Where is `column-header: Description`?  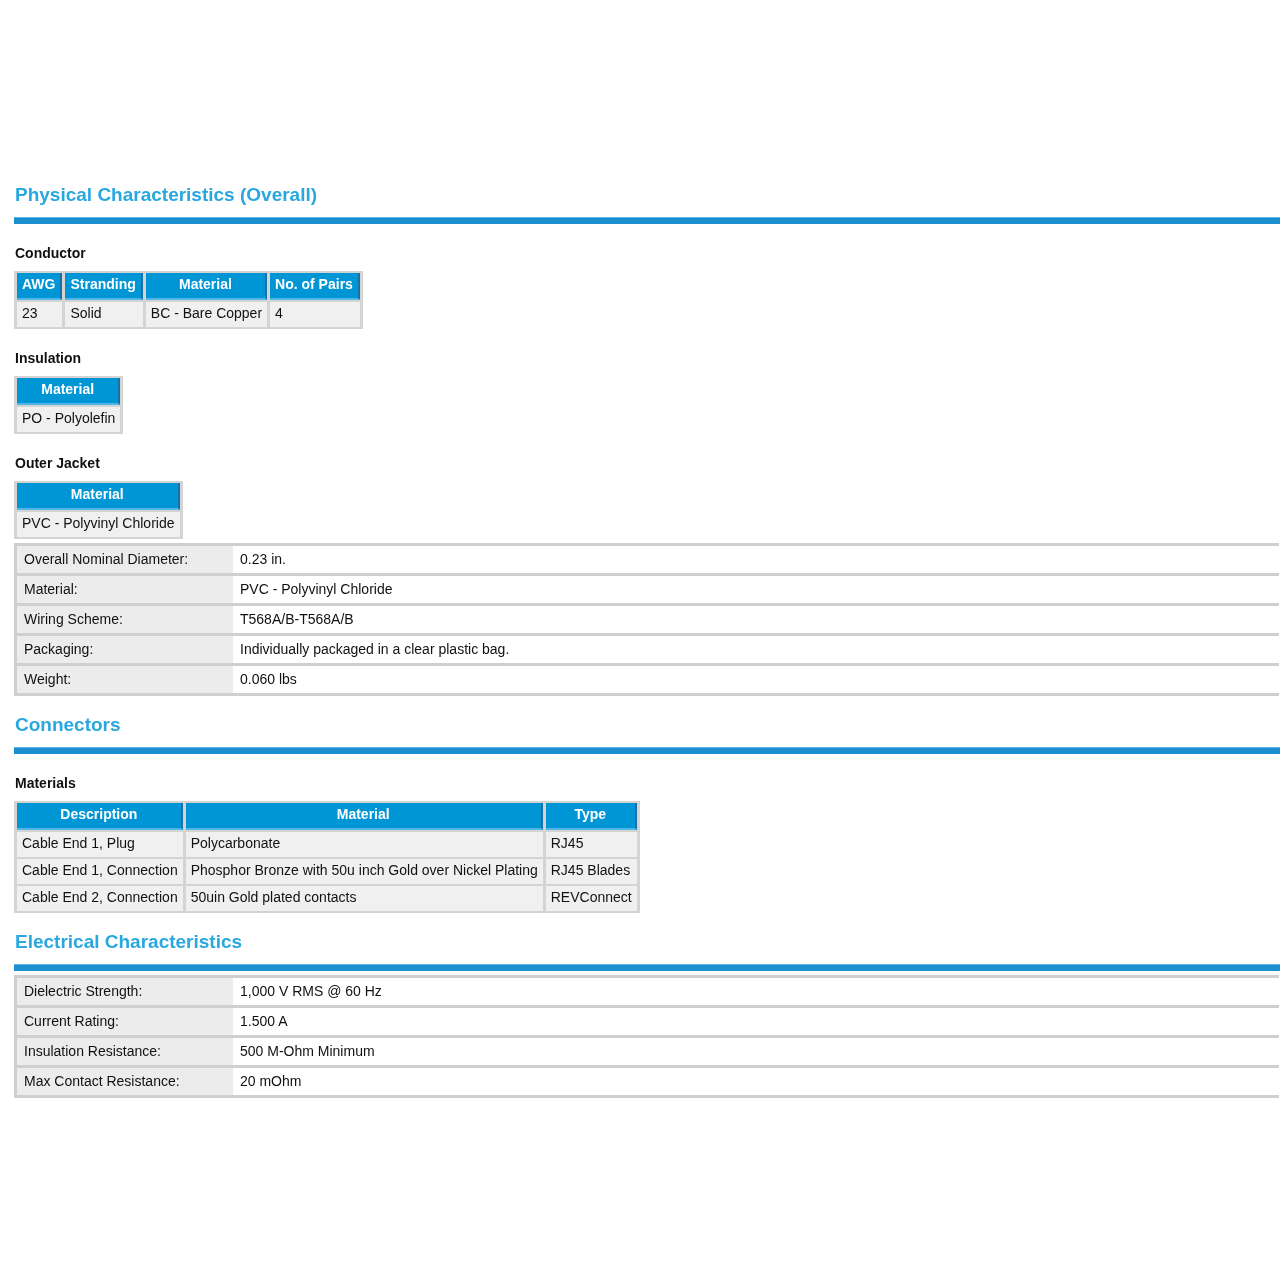 column-header: Description is located at coordinates (100, 816).